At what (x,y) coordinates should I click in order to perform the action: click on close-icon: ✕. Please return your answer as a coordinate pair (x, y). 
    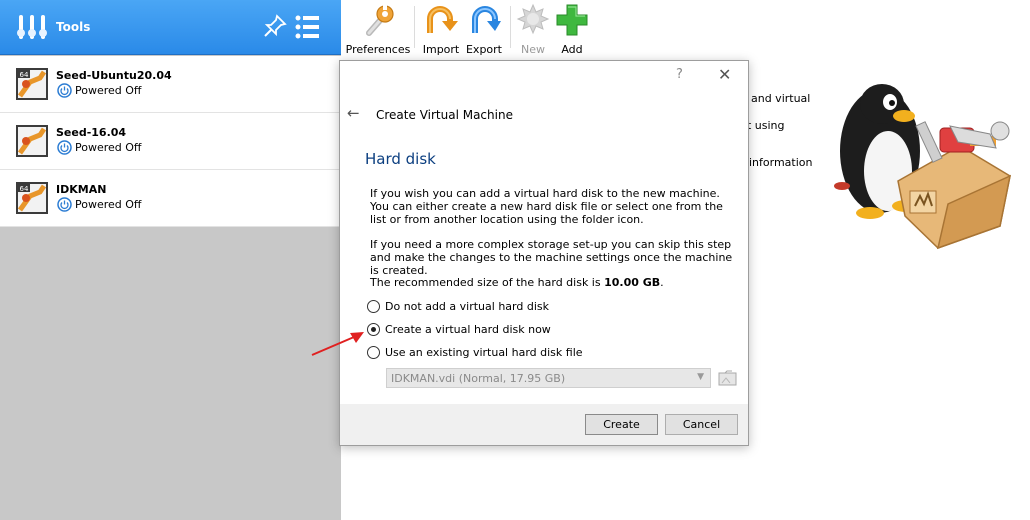
    Looking at the image, I should click on (724, 74).